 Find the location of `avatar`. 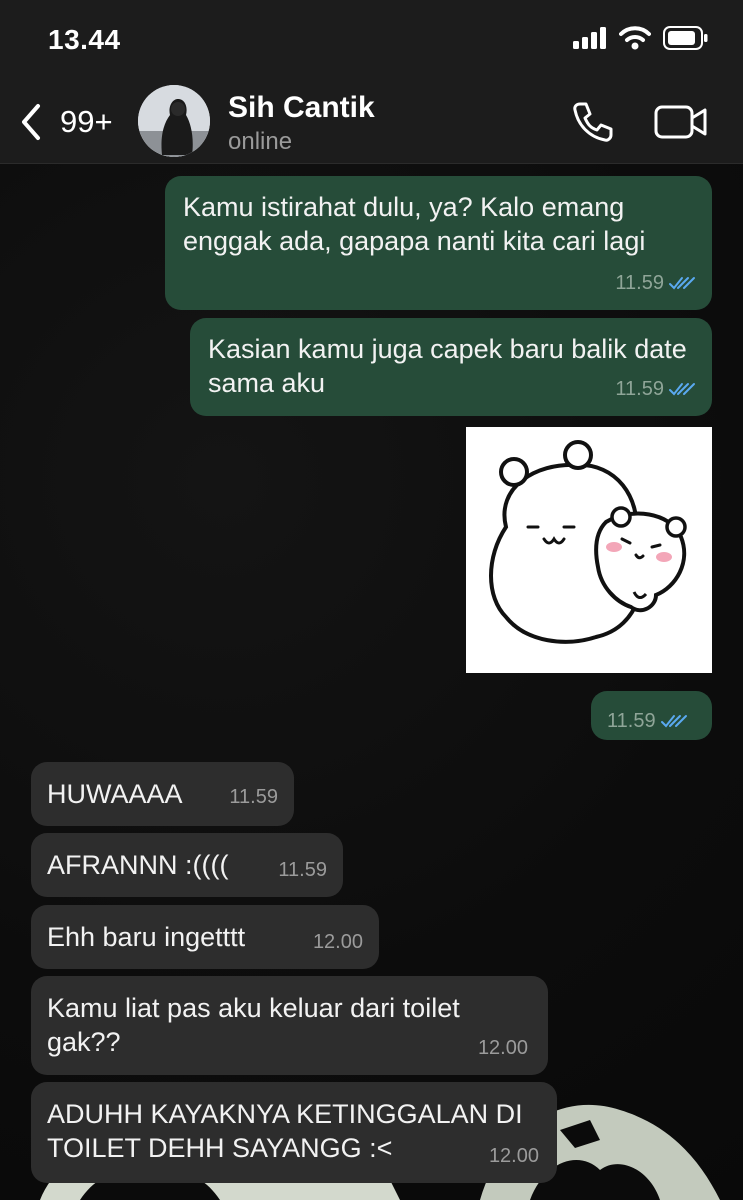

avatar is located at coordinates (174, 121).